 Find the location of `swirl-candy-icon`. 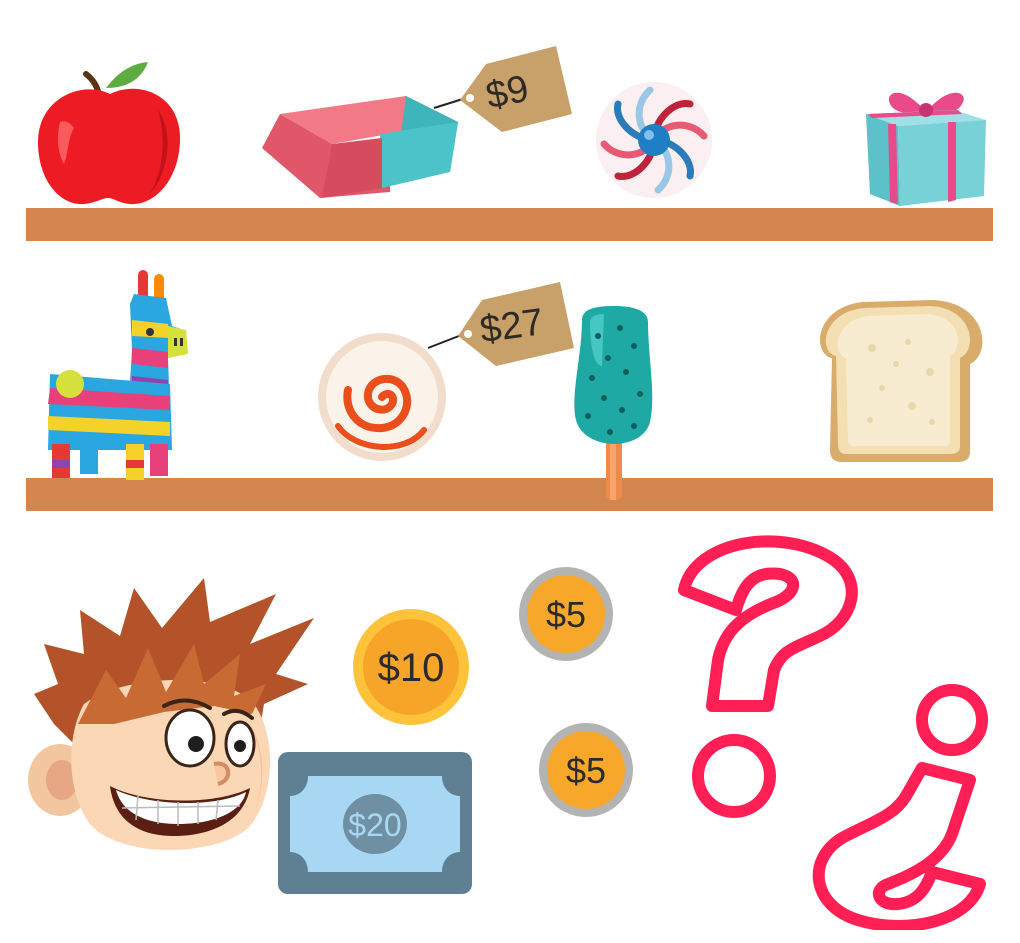

swirl-candy-icon is located at coordinates (654, 140).